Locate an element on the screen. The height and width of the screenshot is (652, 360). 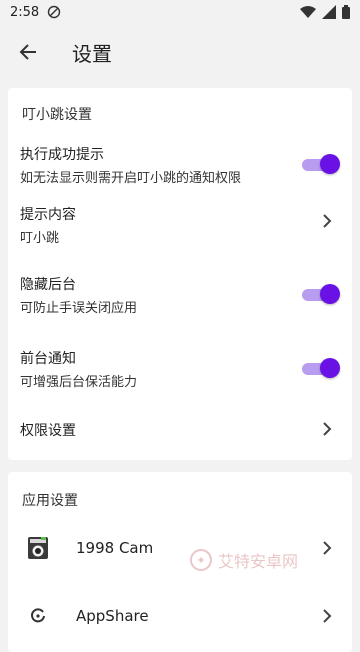
app-row-appshare: AppShare is located at coordinates (180, 616).